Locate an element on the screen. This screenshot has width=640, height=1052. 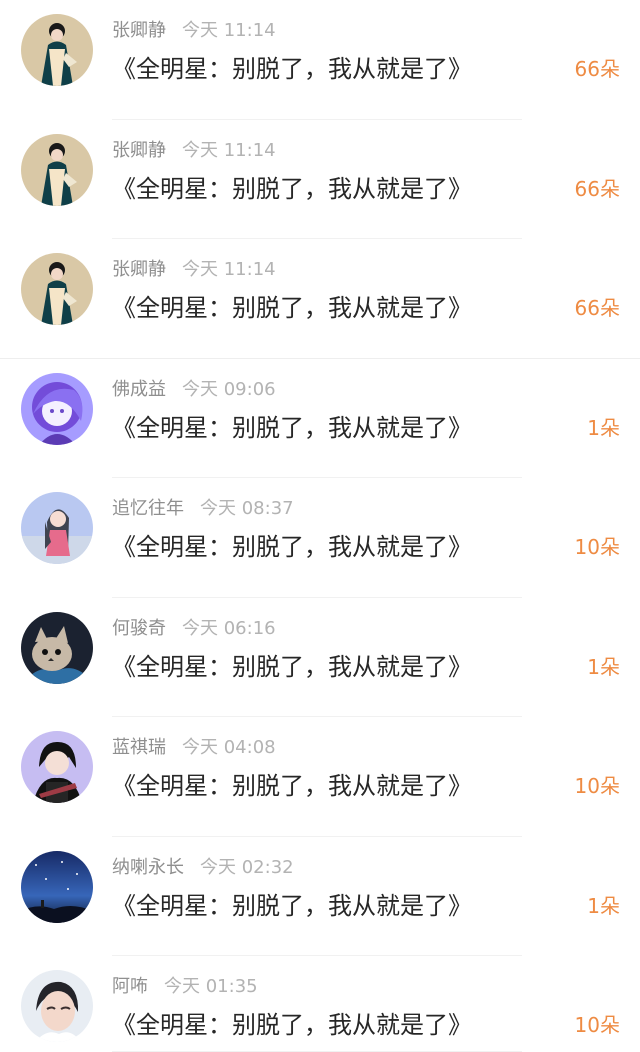
message-meta: 追忆往年 今天 08:37 is located at coordinates (203, 509).